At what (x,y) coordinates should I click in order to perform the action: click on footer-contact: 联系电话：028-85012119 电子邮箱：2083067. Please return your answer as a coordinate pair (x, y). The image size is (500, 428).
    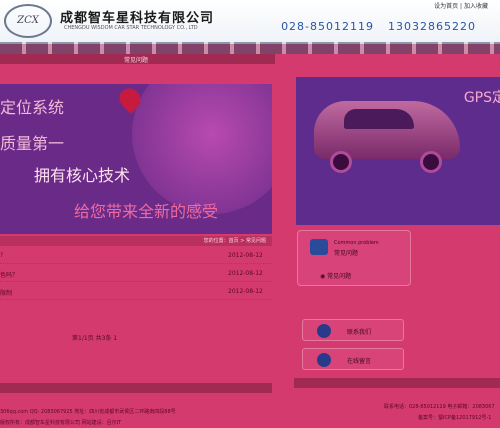
    Looking at the image, I should click on (439, 407).